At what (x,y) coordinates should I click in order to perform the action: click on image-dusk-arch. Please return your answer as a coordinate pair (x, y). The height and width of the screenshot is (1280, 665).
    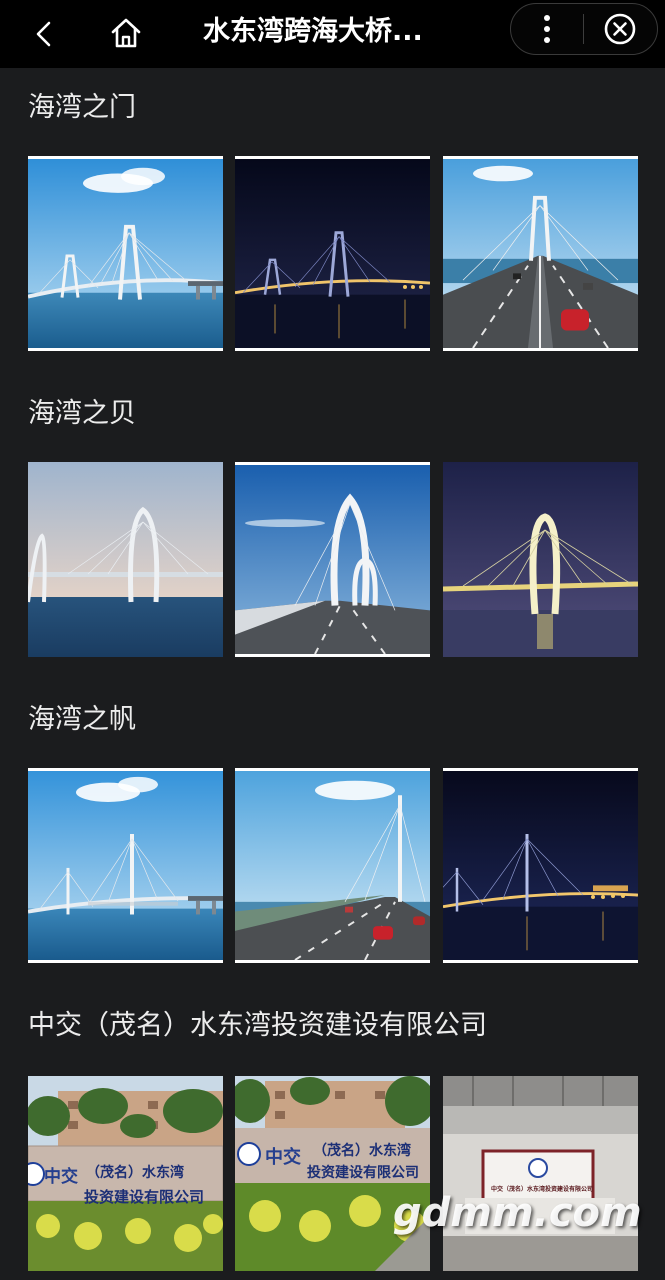
    Looking at the image, I should click on (125, 559).